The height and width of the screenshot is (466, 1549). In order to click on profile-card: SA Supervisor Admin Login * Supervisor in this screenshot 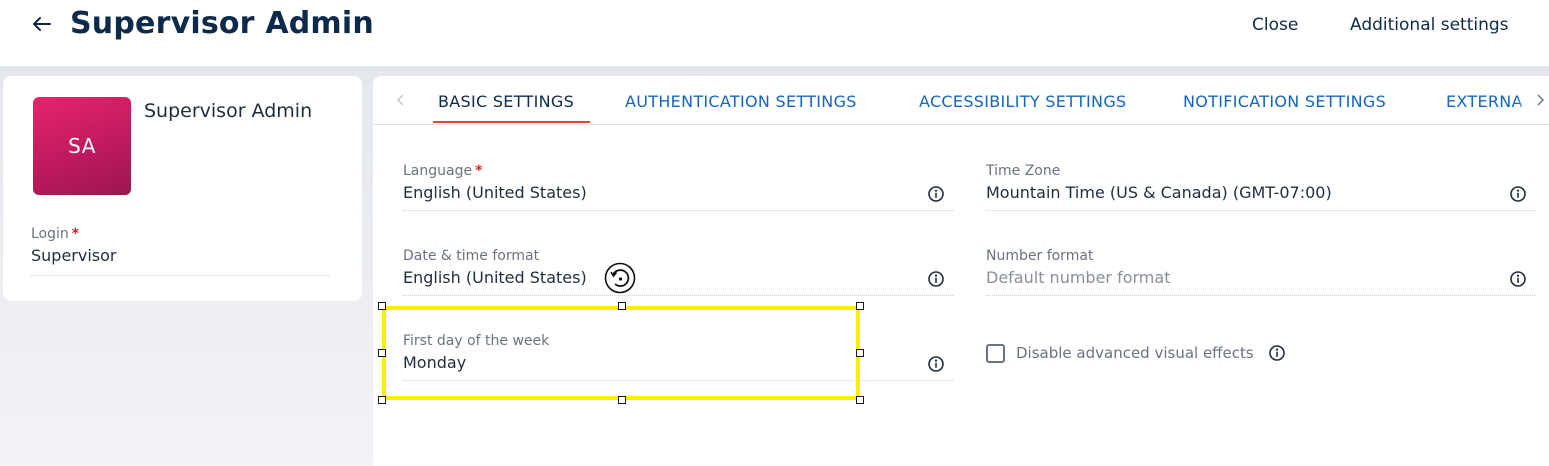, I will do `click(182, 188)`.